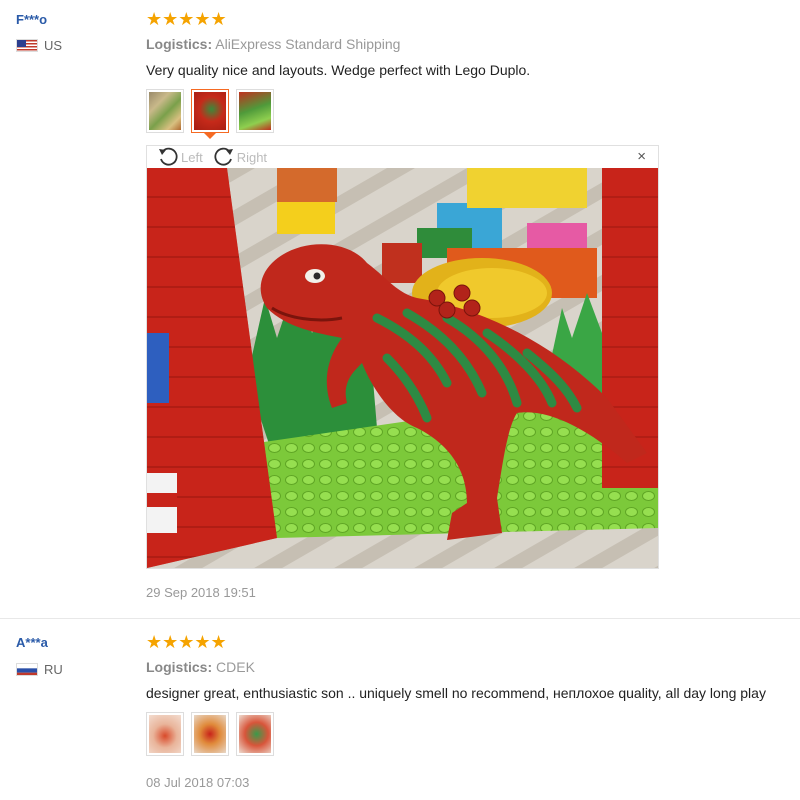 The width and height of the screenshot is (800, 800). What do you see at coordinates (235, 667) in the screenshot?
I see `logistics-value: CDEK` at bounding box center [235, 667].